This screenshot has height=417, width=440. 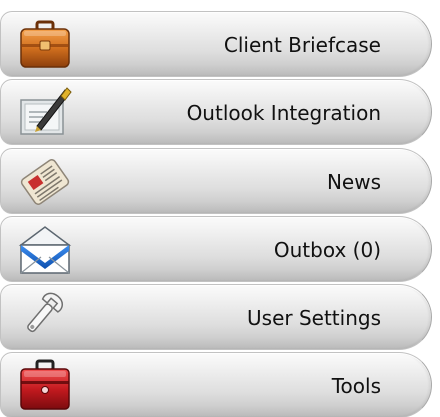 I want to click on outlook-integration-icon, so click(x=45, y=113).